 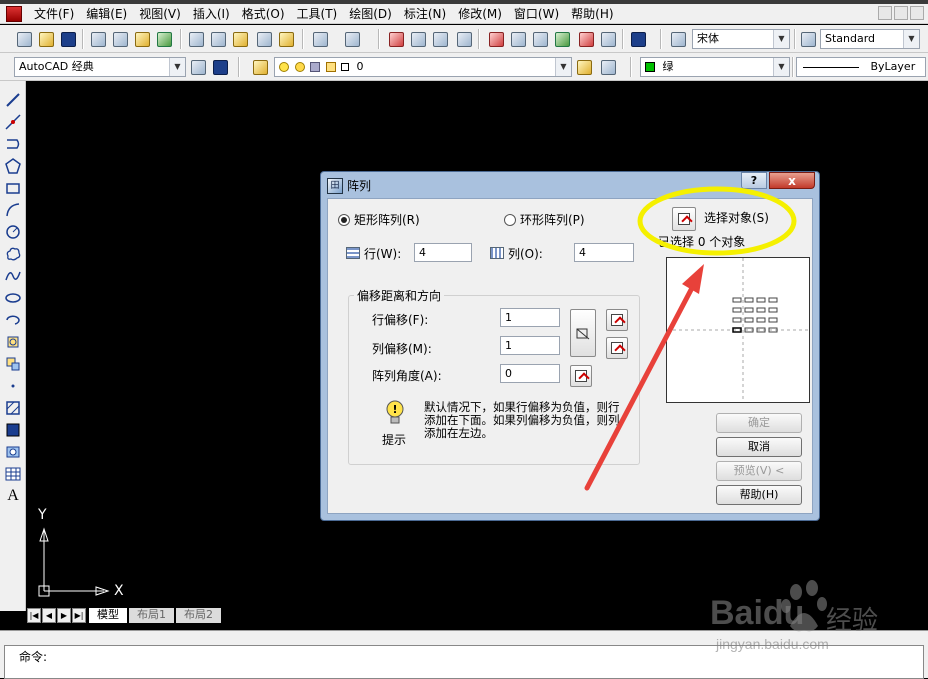 What do you see at coordinates (814, 616) in the screenshot?
I see `baidu-watermark: Baidu 经验 jingyan.baidu.com` at bounding box center [814, 616].